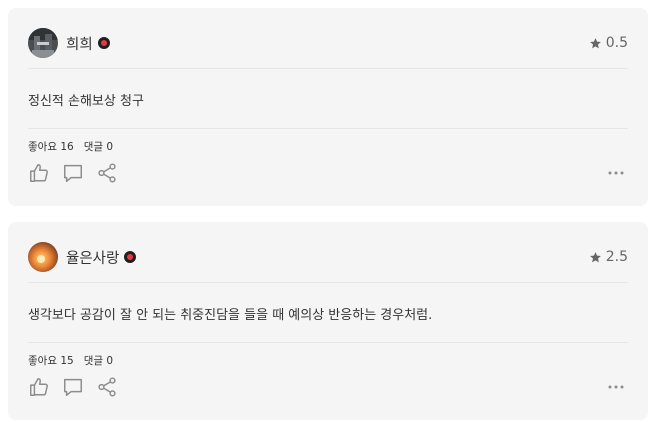 This screenshot has height=422, width=650. Describe the element at coordinates (86, 101) in the screenshot. I see `review-text: 정신적 손해보상 청구` at that location.